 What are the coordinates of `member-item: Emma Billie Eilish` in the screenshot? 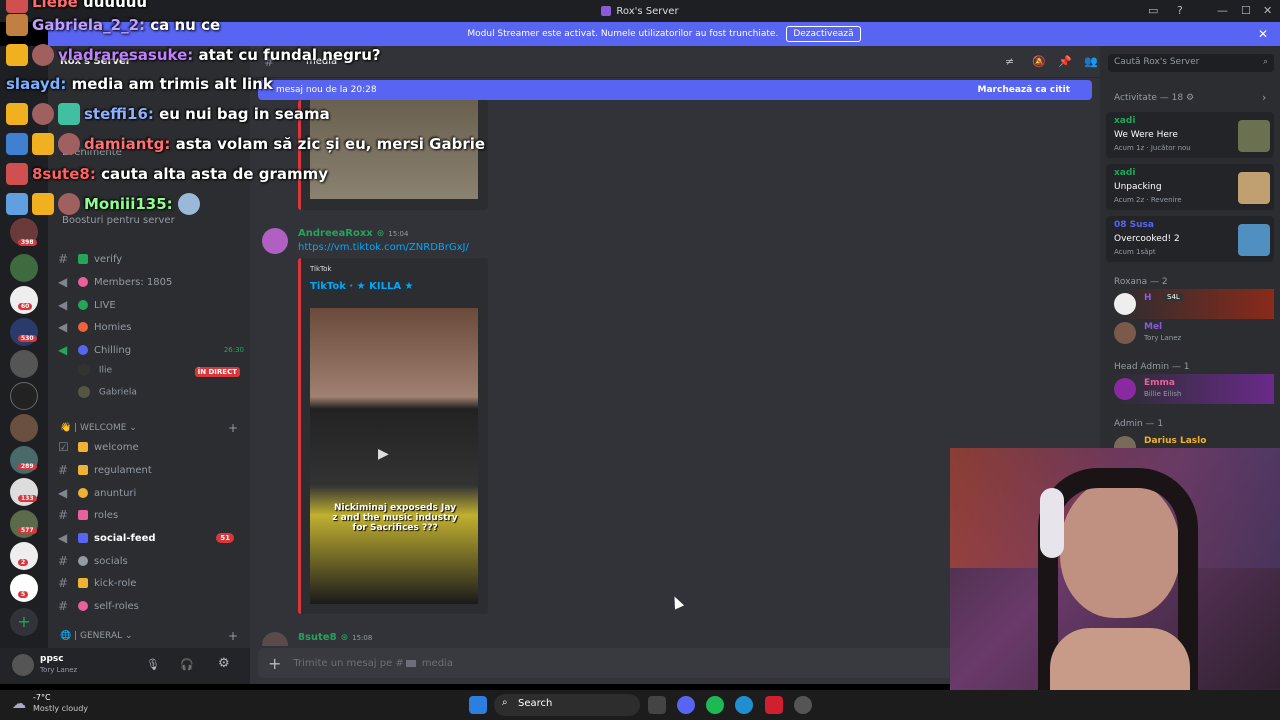 It's located at (1194, 389).